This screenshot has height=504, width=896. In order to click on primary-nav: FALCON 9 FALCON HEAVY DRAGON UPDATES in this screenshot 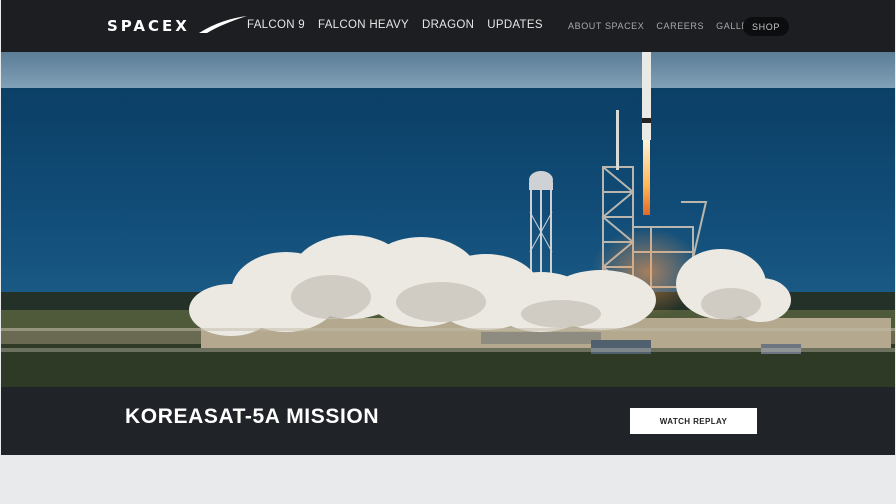, I will do `click(395, 25)`.